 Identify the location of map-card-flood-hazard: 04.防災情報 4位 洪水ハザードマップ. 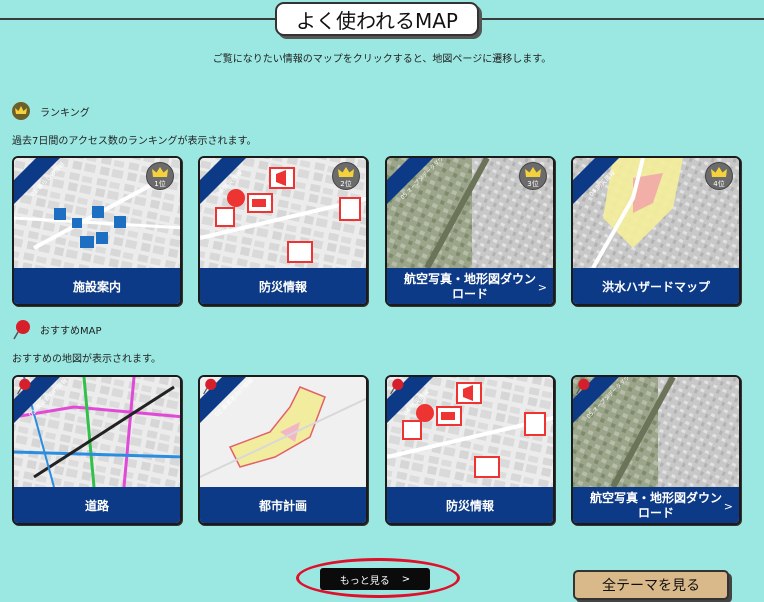
(656, 231).